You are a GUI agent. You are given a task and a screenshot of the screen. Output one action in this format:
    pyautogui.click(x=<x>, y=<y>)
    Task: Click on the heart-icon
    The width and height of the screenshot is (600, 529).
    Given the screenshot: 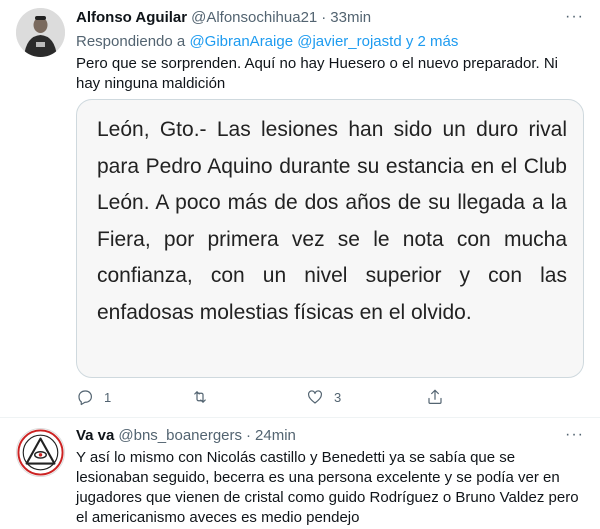 What is the action you would take?
    pyautogui.click(x=315, y=397)
    